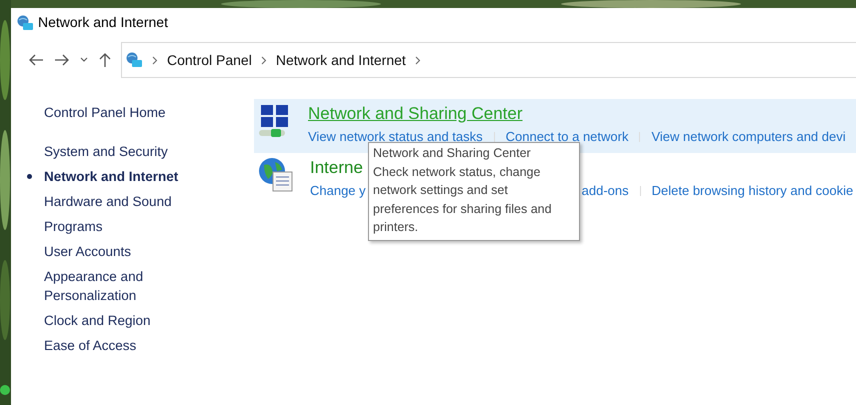 The image size is (856, 405). What do you see at coordinates (114, 151) in the screenshot?
I see `sidebar-item: System and Security` at bounding box center [114, 151].